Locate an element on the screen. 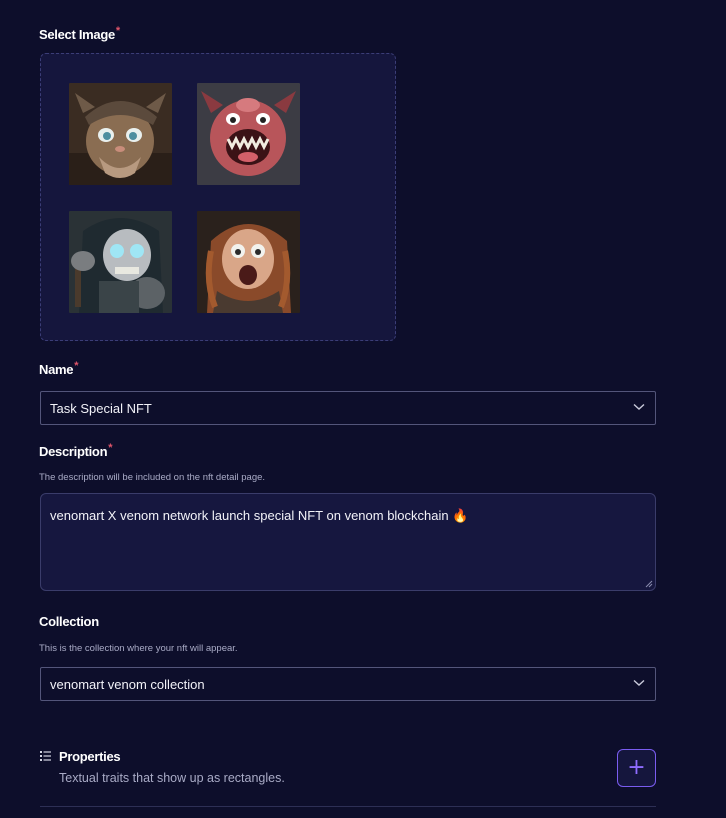 Image resolution: width=726 pixels, height=818 pixels. list-icon is located at coordinates (45, 756).